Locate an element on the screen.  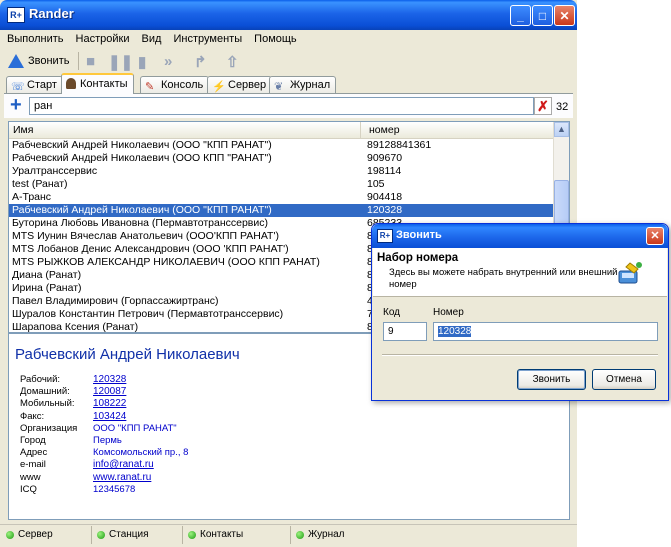
contact-number-cell: 198114 is located at coordinates (384, 171).